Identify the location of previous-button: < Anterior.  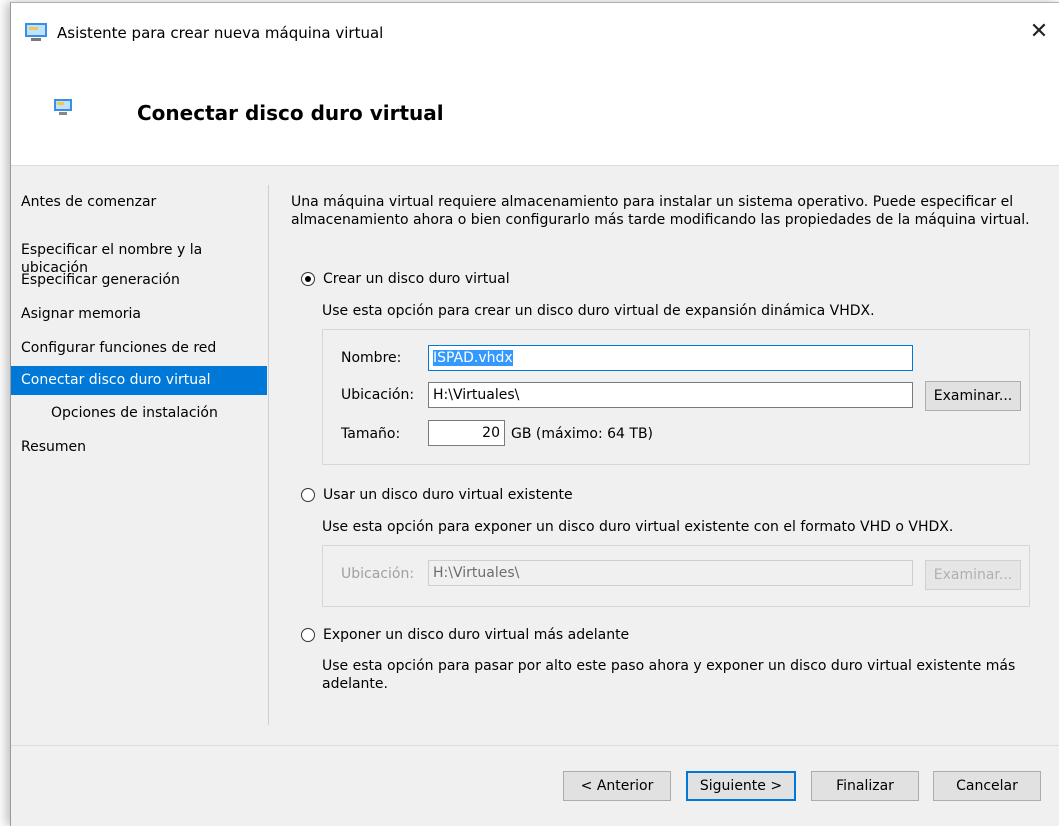
(617, 786).